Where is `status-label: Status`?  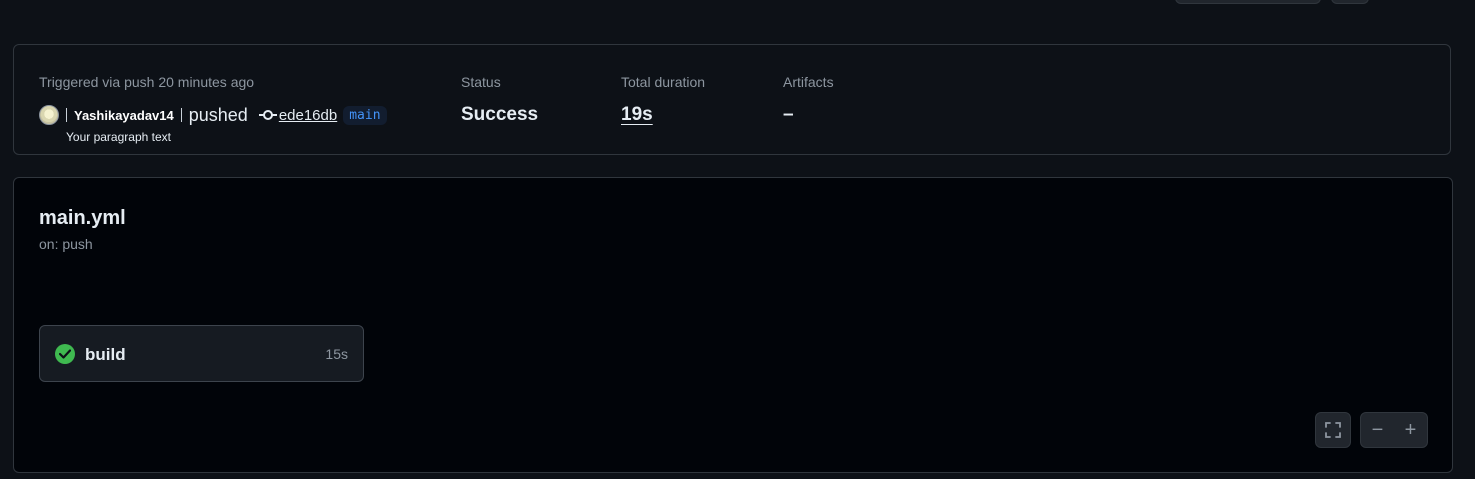 status-label: Status is located at coordinates (481, 82).